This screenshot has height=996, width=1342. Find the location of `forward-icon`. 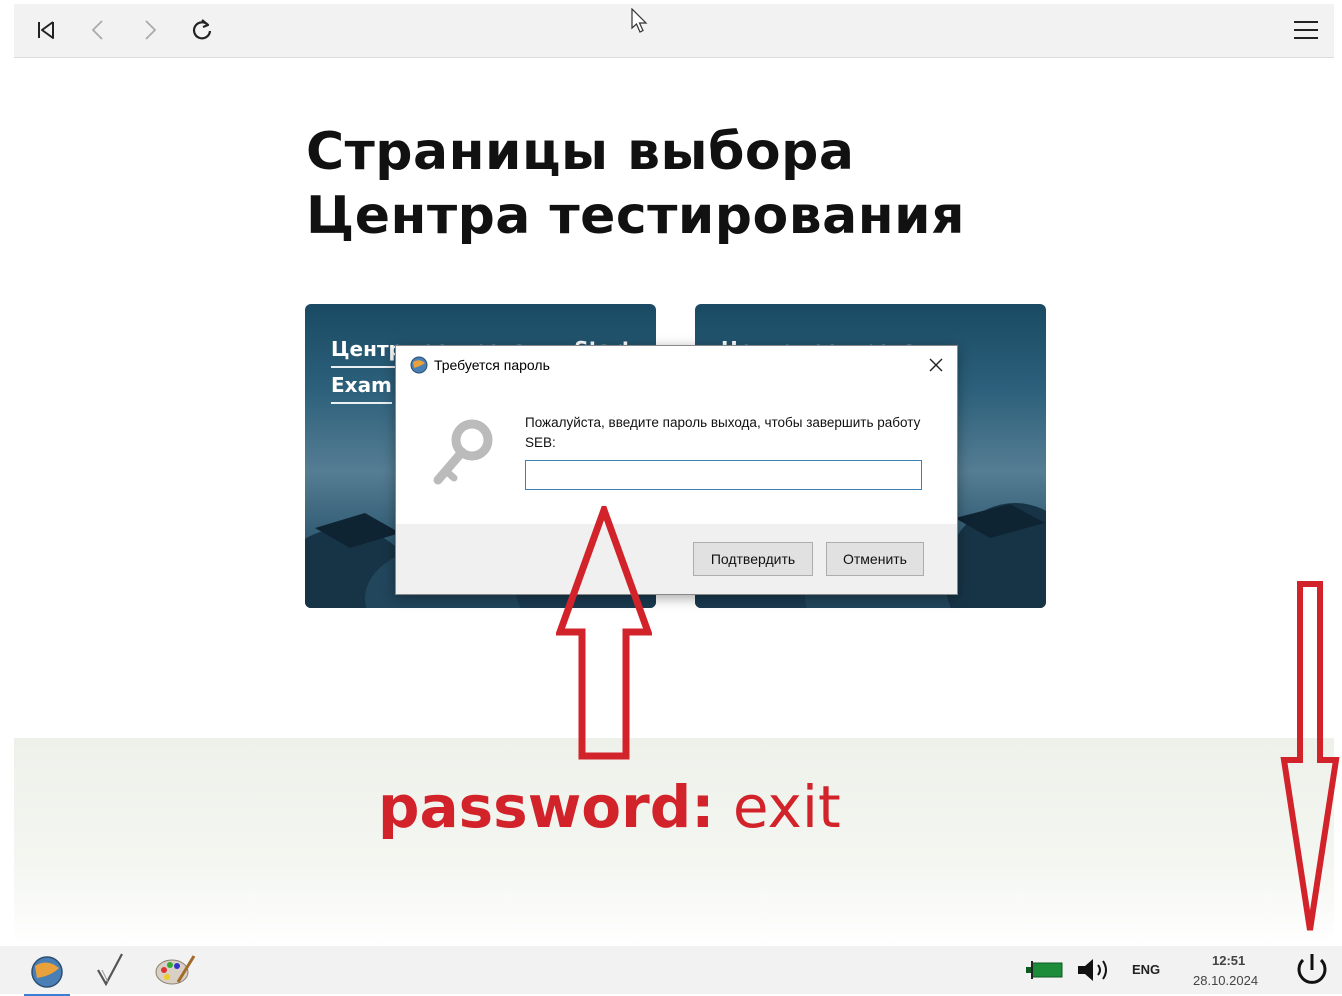

forward-icon is located at coordinates (150, 30).